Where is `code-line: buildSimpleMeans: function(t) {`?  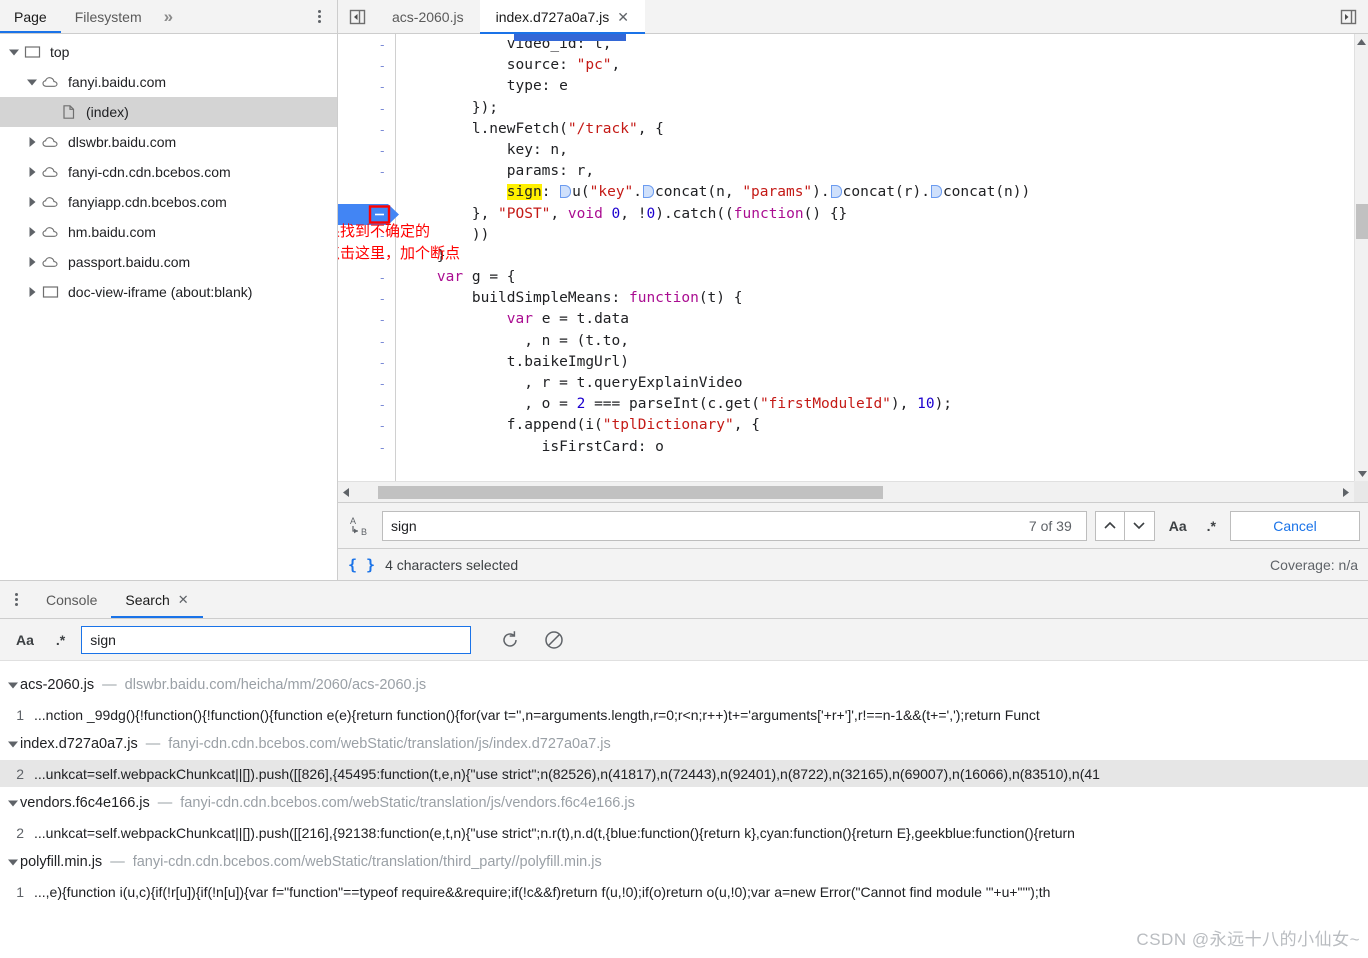
code-line: buildSimpleMeans: function(t) { is located at coordinates (878, 298).